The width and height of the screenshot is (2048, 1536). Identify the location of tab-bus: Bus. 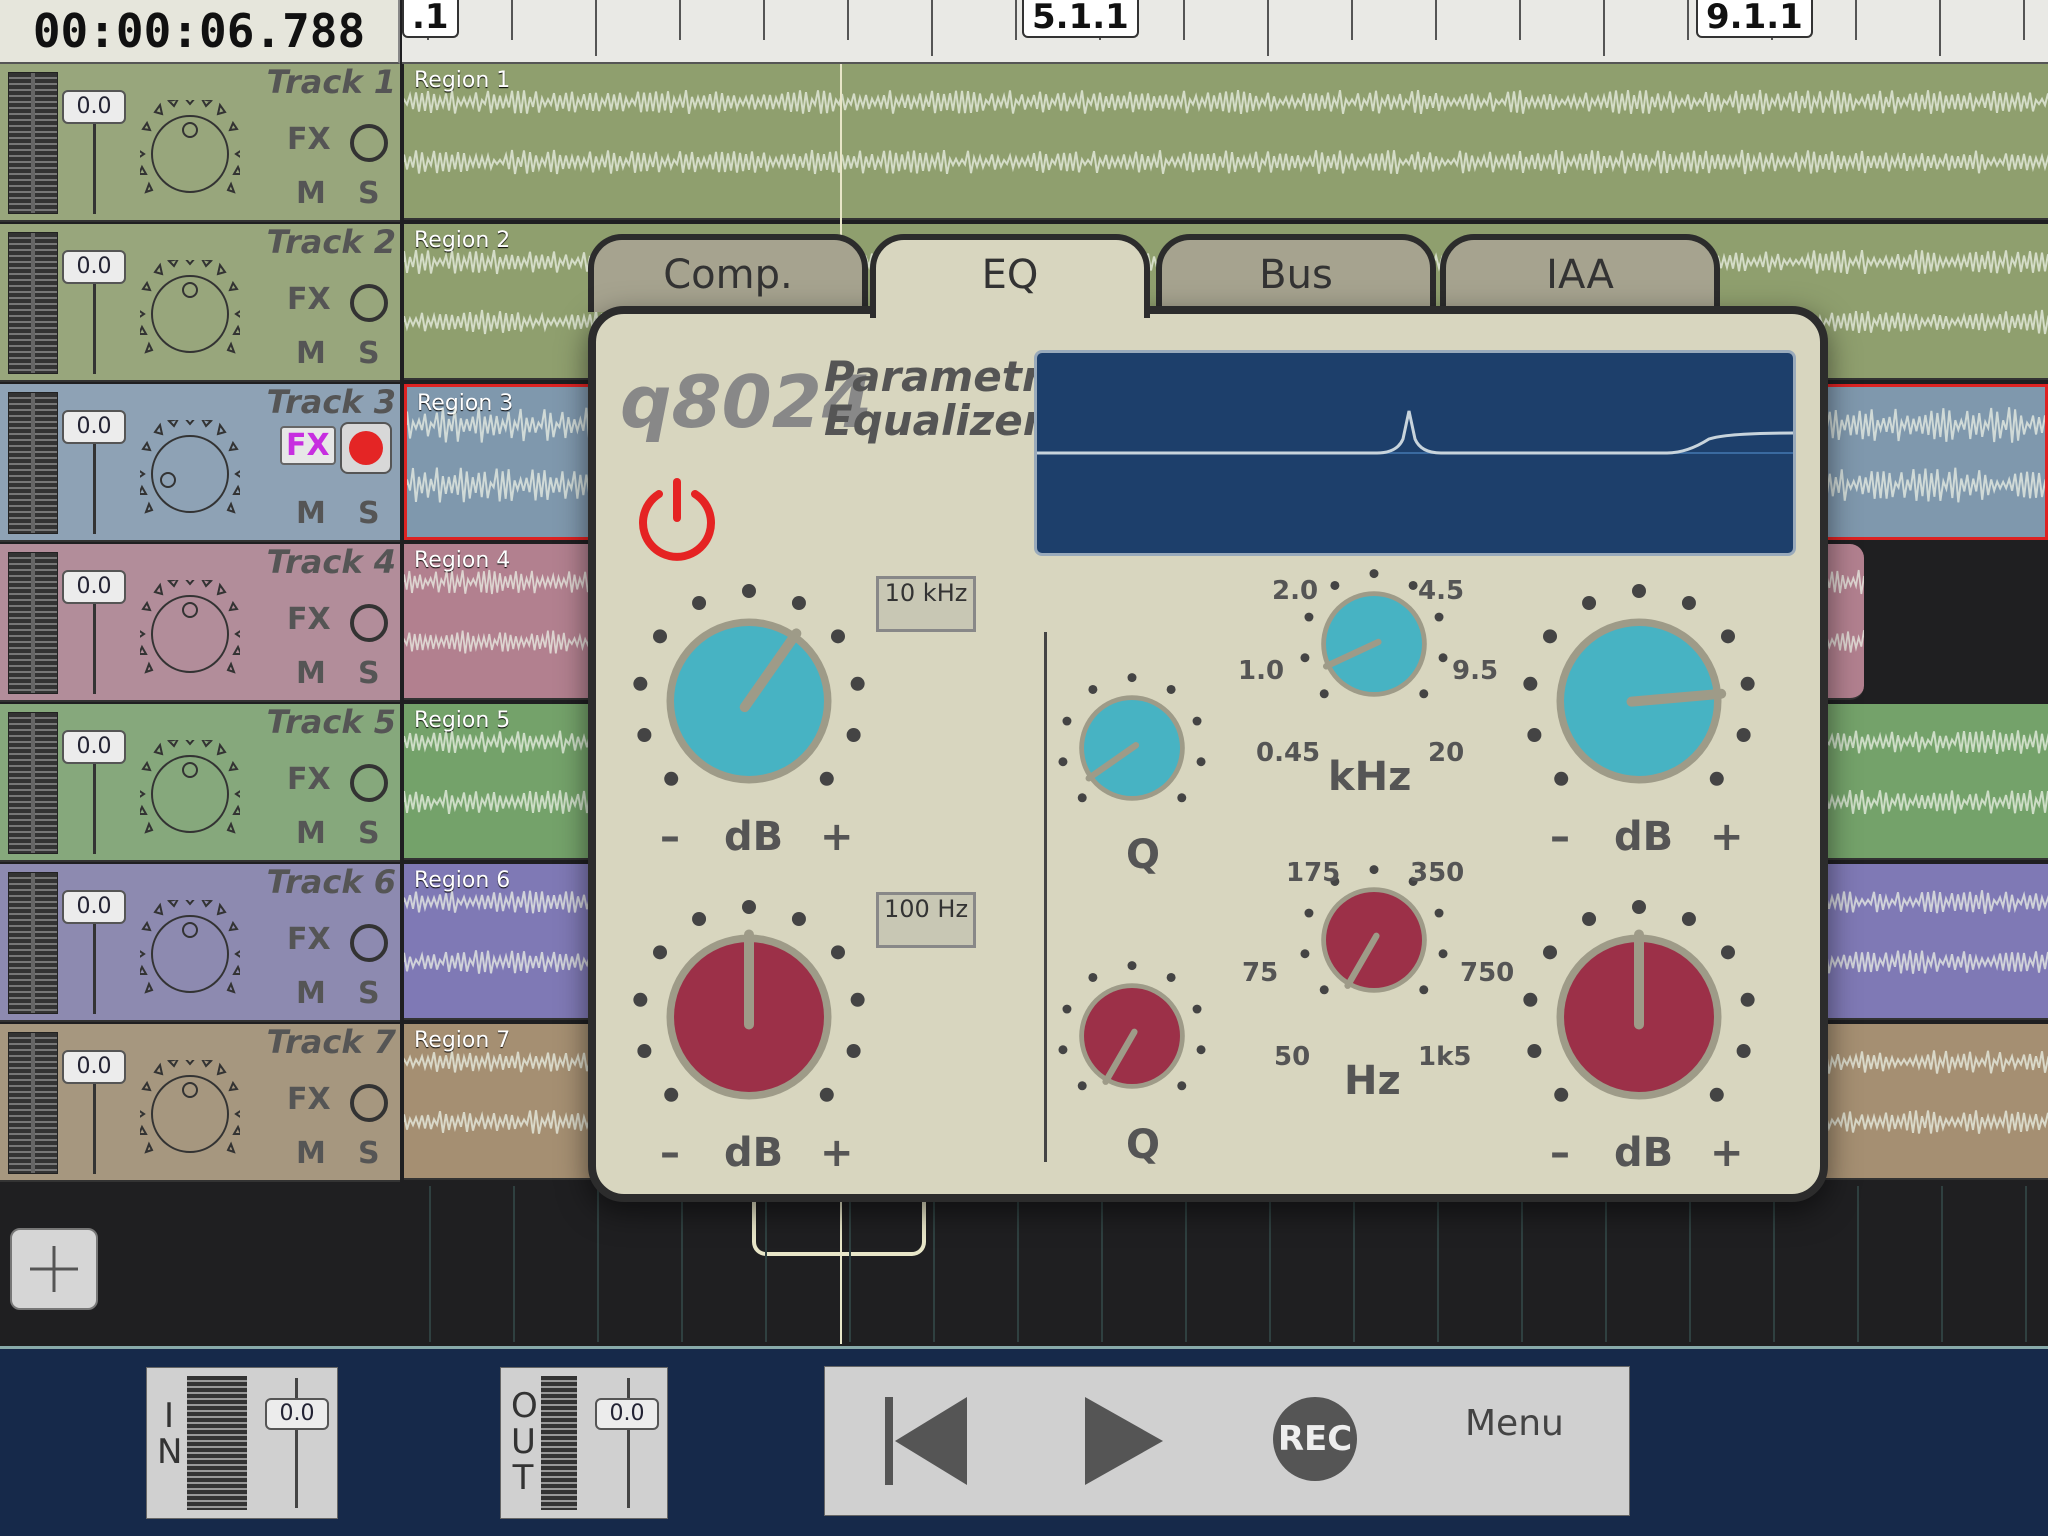
(1296, 273).